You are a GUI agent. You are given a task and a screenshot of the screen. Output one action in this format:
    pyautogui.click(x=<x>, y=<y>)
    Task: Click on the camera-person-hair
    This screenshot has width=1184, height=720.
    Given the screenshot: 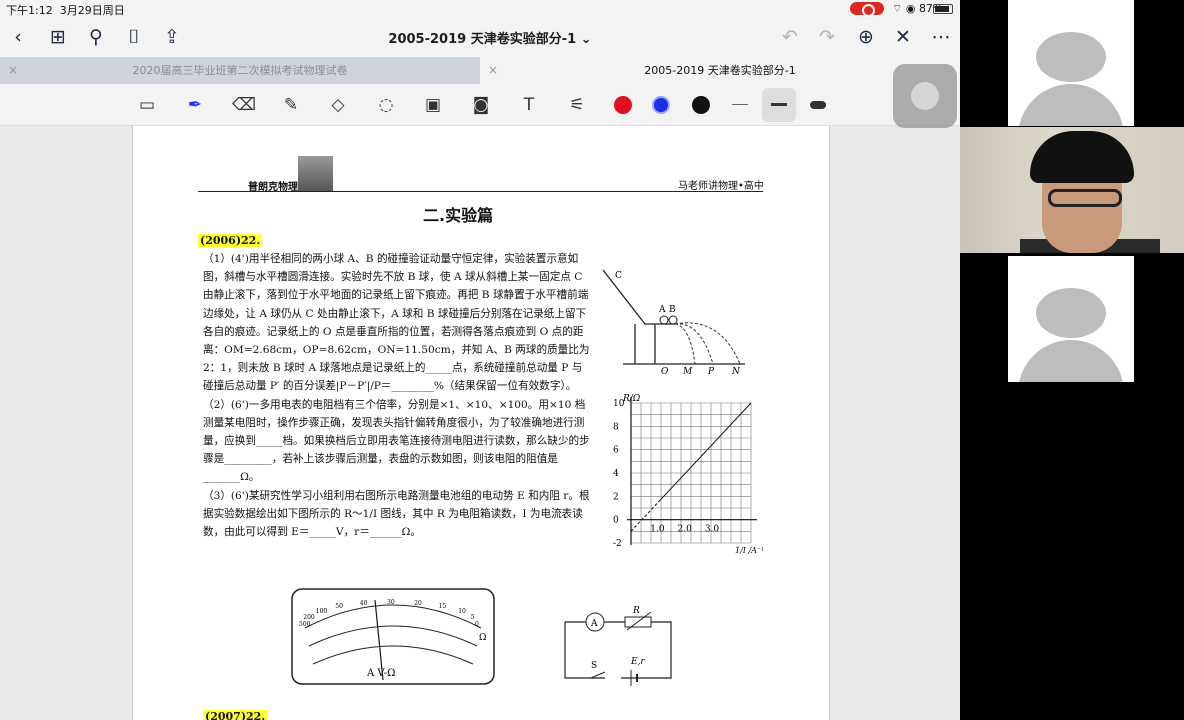 What is the action you would take?
    pyautogui.click(x=1082, y=157)
    